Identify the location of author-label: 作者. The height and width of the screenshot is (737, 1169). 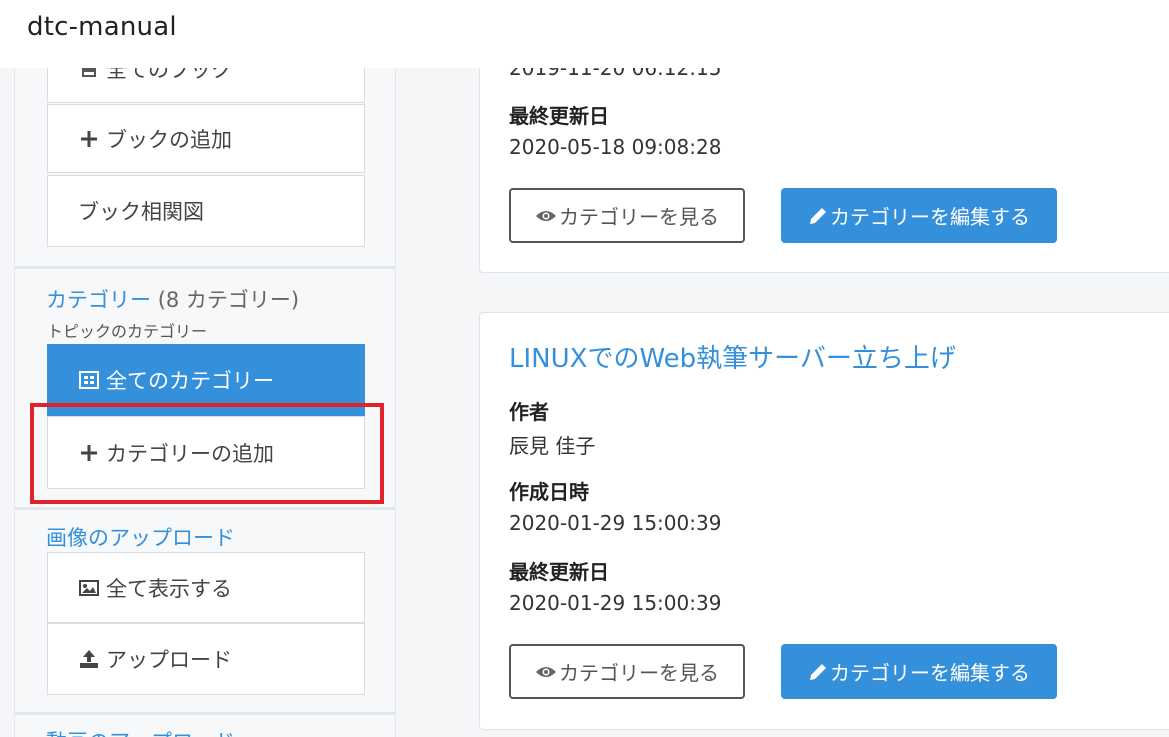
(529, 412).